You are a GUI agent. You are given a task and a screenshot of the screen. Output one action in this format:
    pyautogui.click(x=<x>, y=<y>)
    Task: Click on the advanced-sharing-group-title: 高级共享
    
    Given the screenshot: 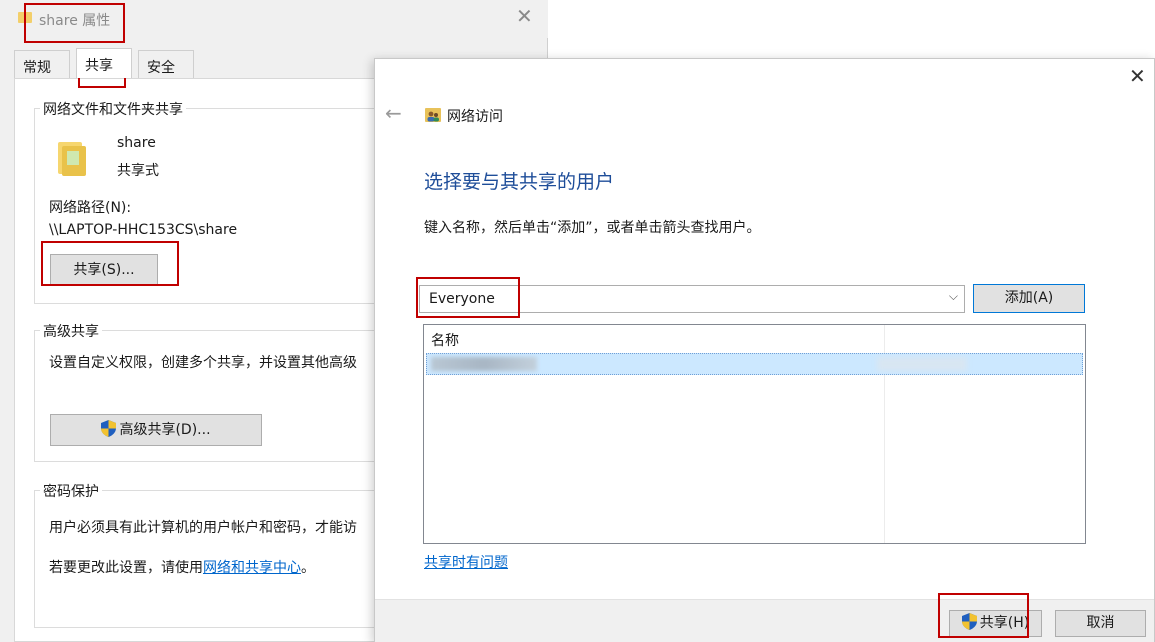 What is the action you would take?
    pyautogui.click(x=71, y=331)
    